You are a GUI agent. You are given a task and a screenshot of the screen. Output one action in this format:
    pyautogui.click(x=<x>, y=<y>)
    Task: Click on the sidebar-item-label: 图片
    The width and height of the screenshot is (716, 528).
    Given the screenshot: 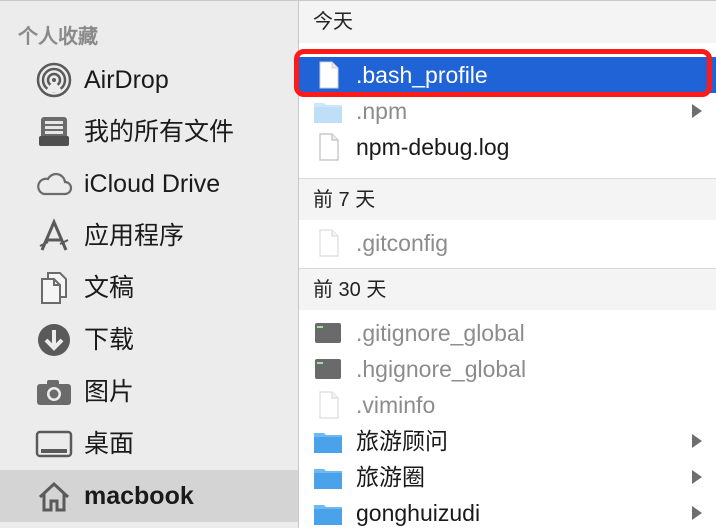 What is the action you would take?
    pyautogui.click(x=109, y=392)
    